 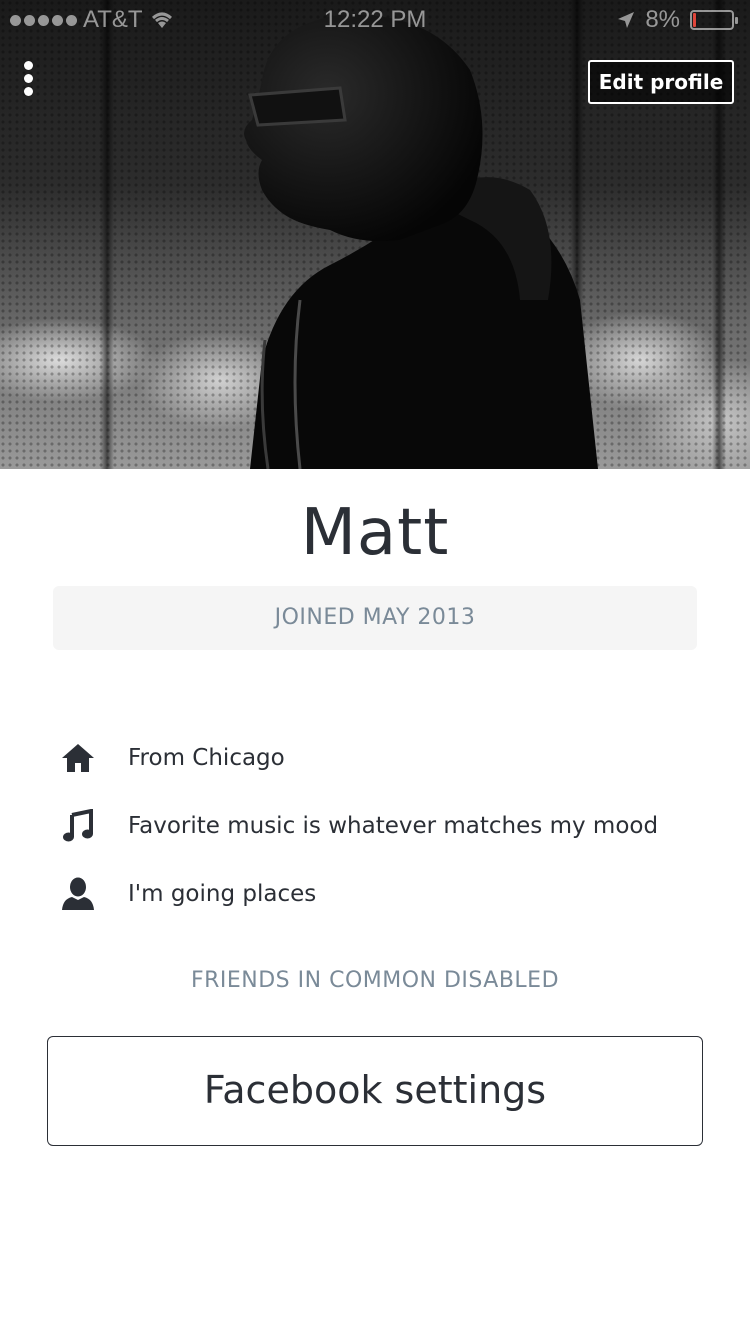 What do you see at coordinates (78, 894) in the screenshot?
I see `person-icon` at bounding box center [78, 894].